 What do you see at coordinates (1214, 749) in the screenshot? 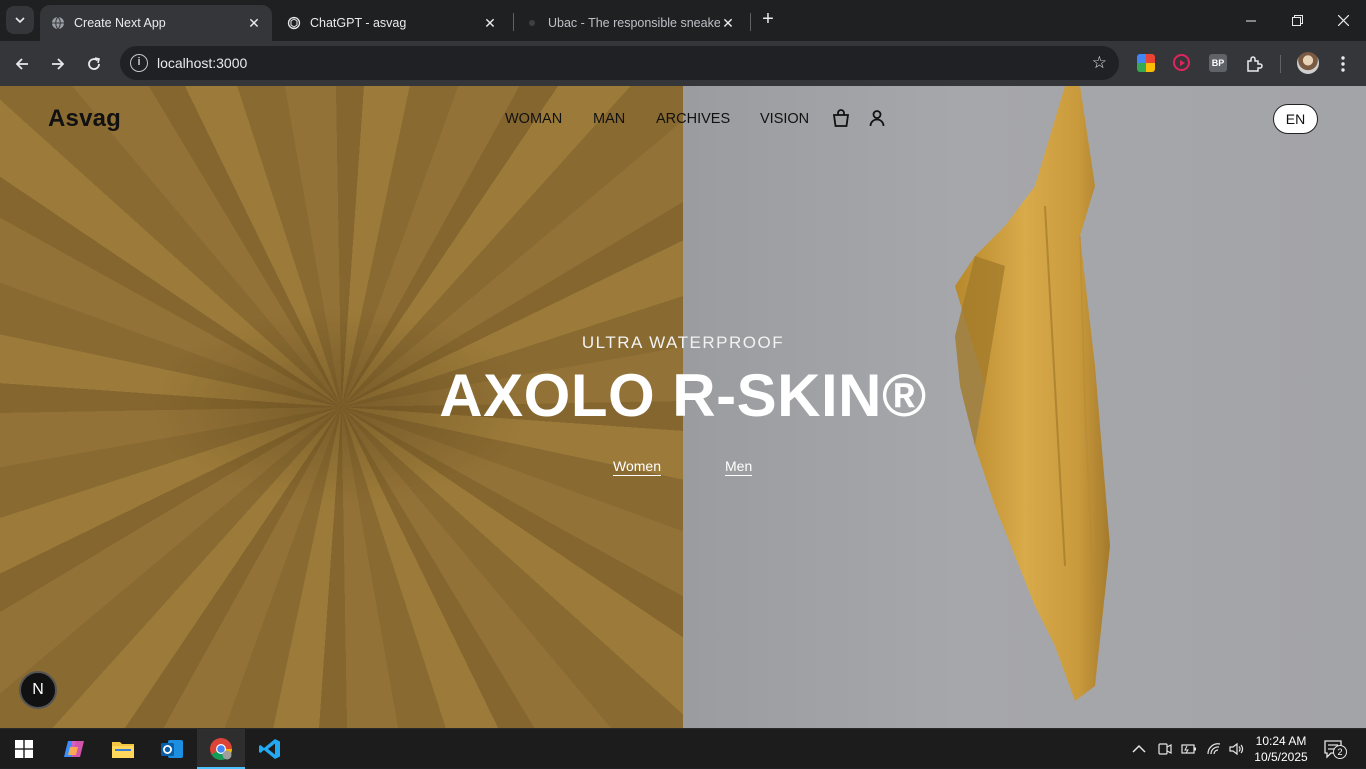
I see `wifi-icon` at bounding box center [1214, 749].